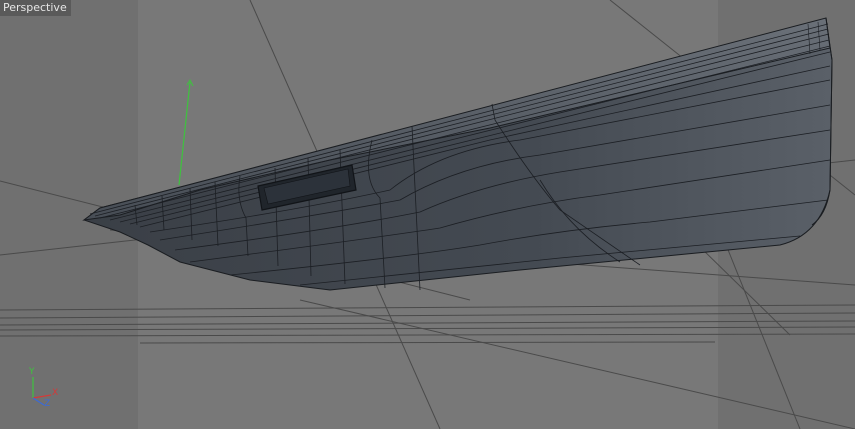  What do you see at coordinates (35, 8) in the screenshot?
I see `viewport-name-label: Perspective` at bounding box center [35, 8].